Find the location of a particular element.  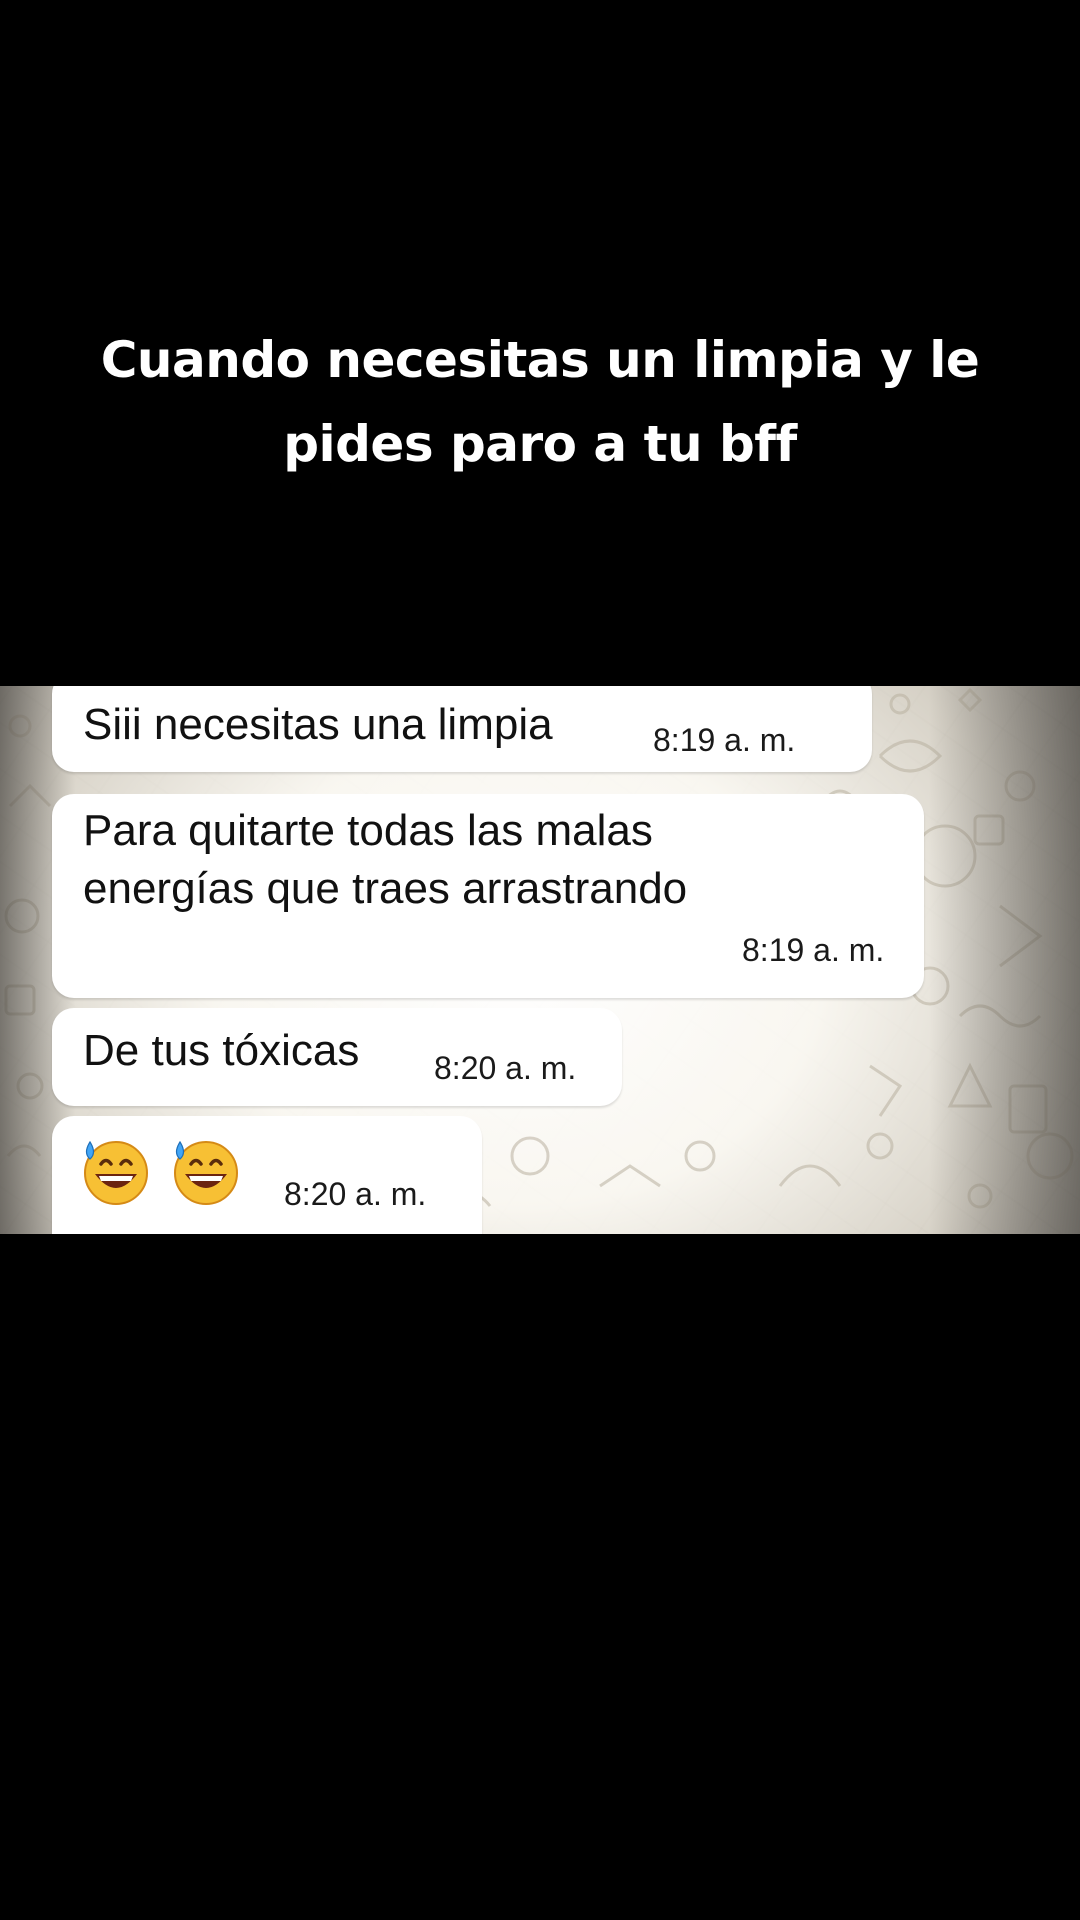

message-text-line-1: Para quitarte todas las malas is located at coordinates (368, 830).